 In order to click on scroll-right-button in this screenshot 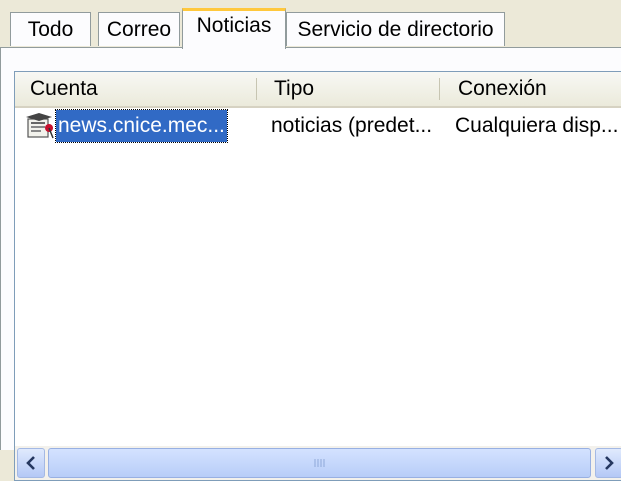, I will do `click(608, 463)`.